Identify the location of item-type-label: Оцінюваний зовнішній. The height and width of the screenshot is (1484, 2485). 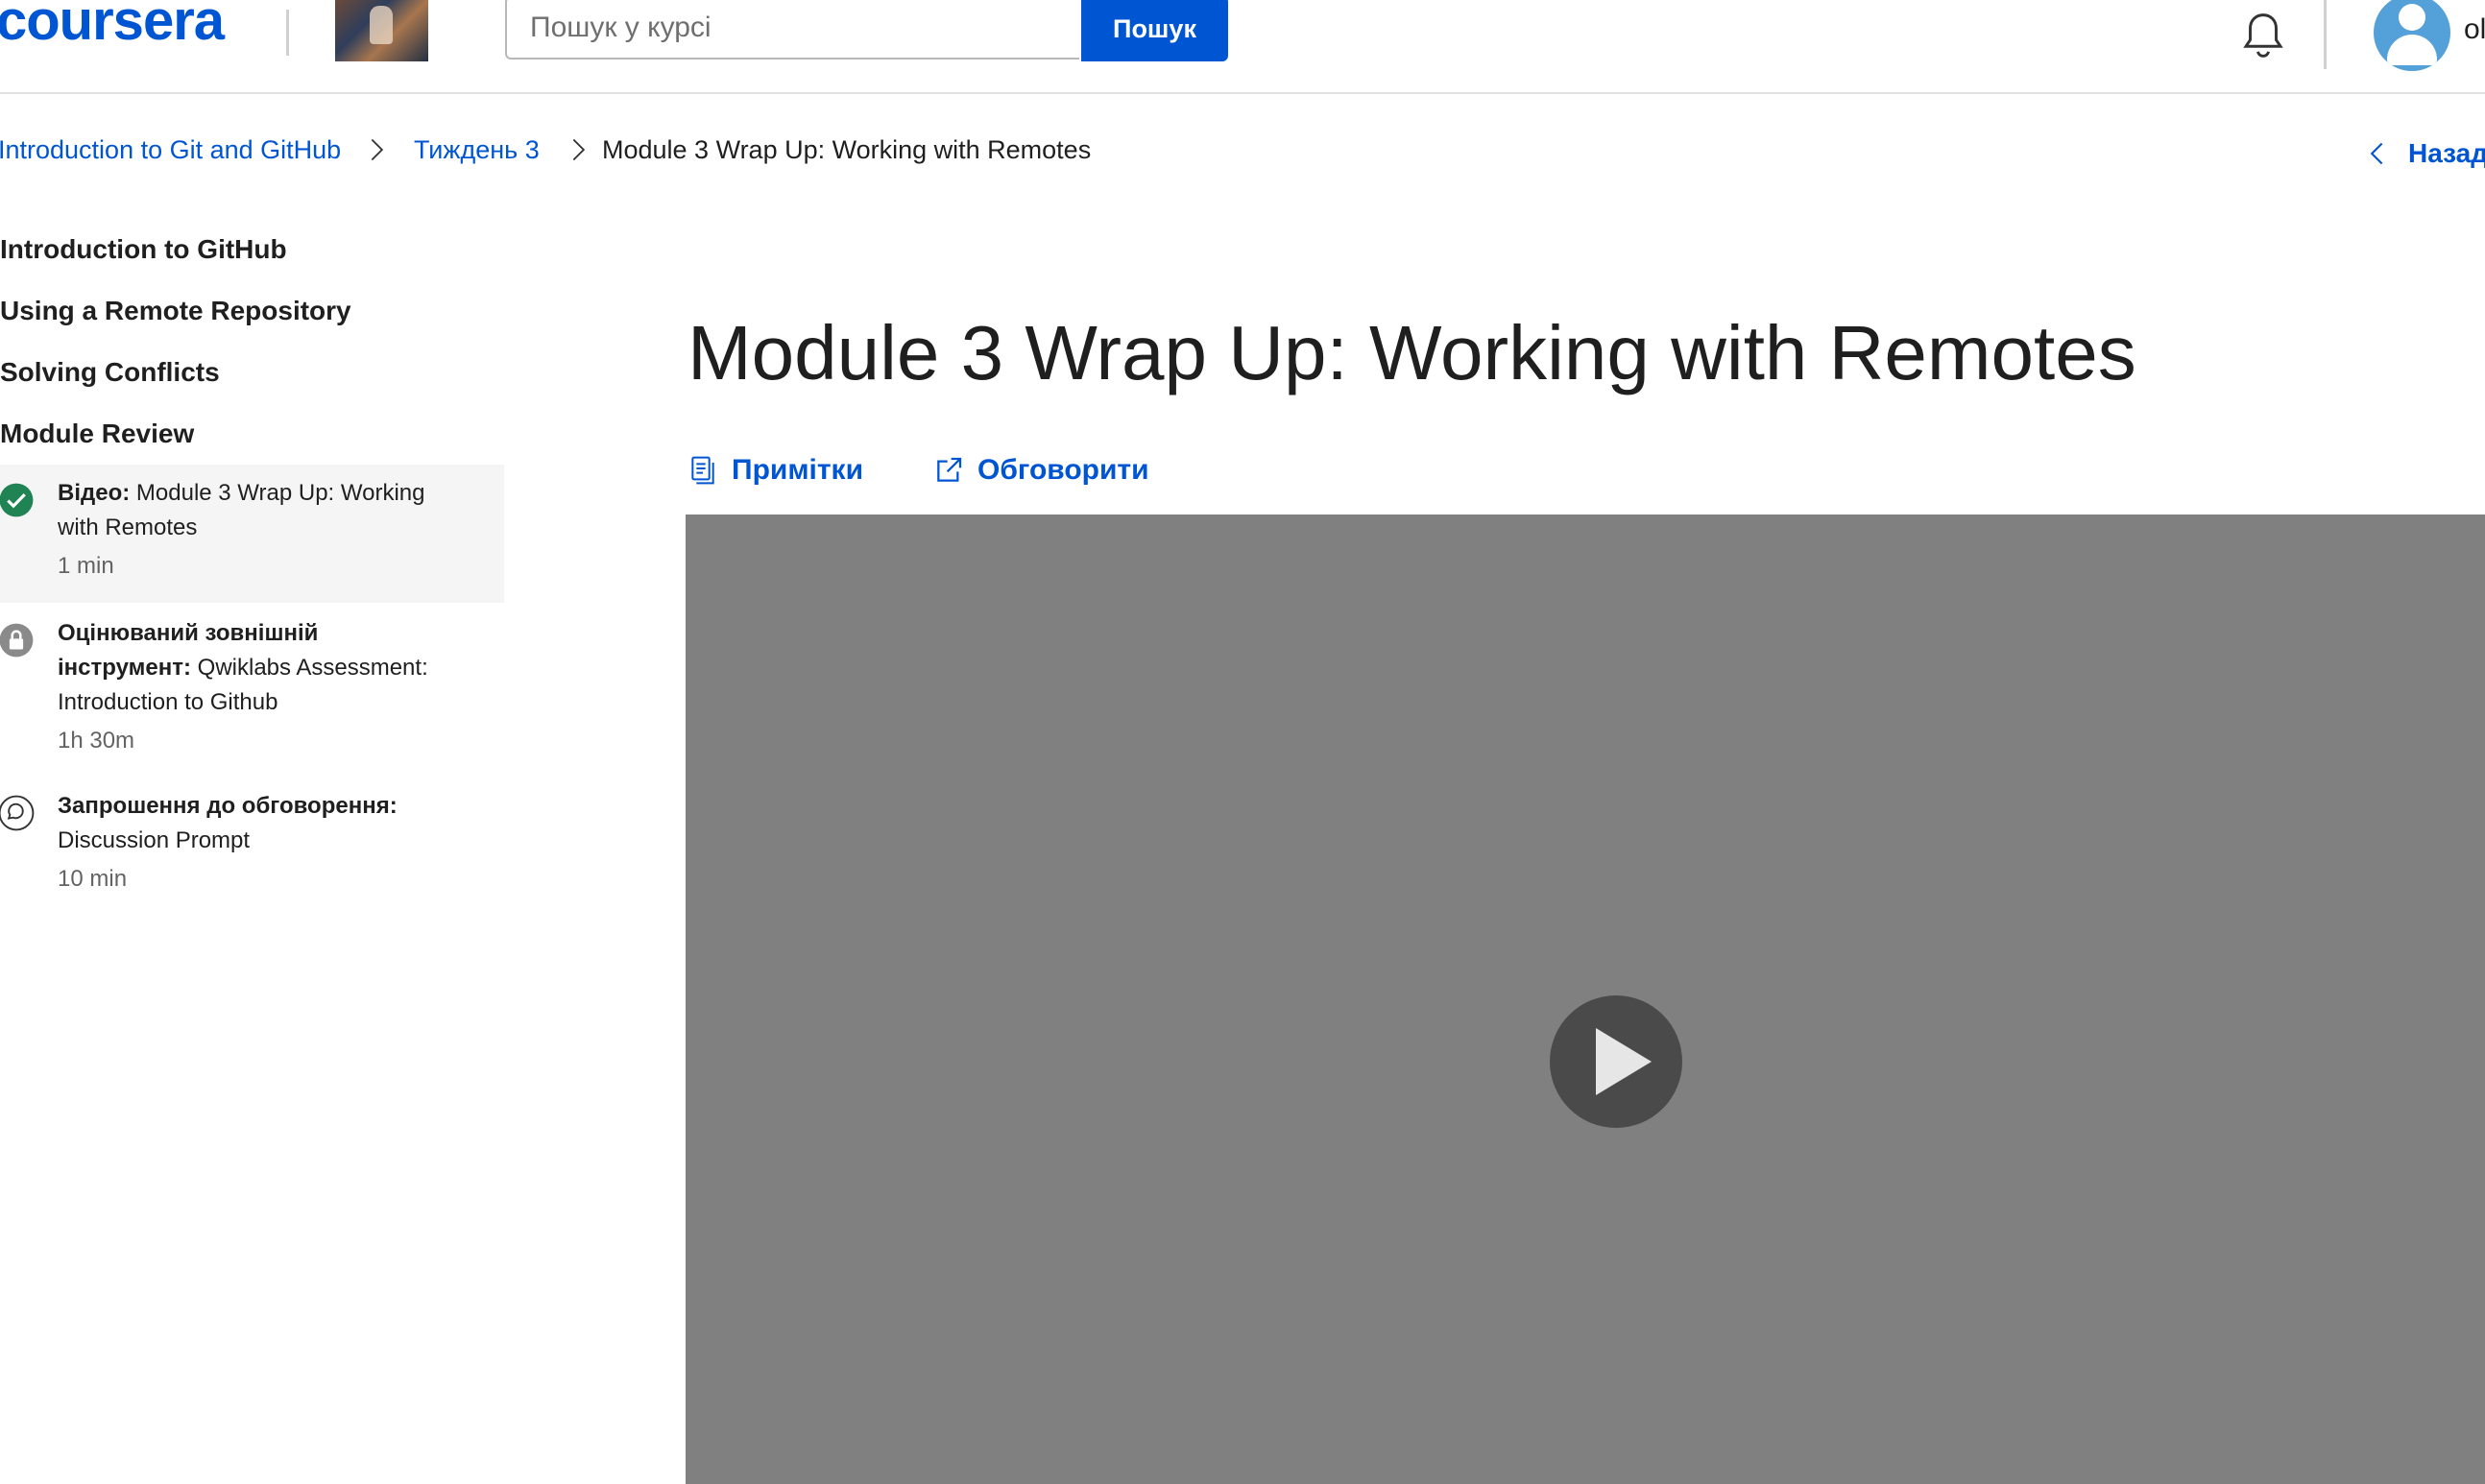
(188, 633).